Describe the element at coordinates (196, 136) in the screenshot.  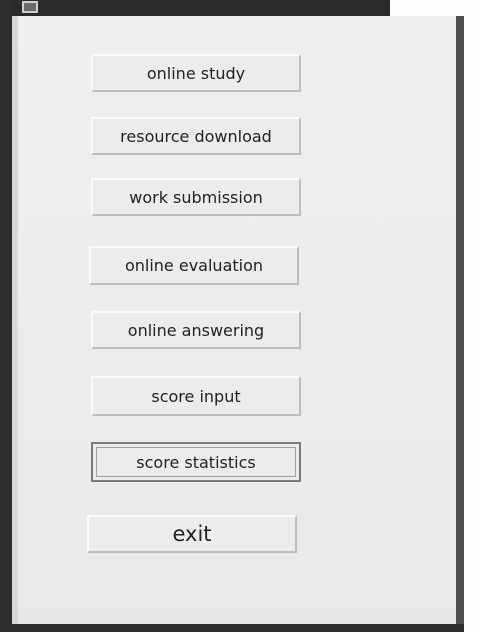
I see `resource-download-button: resource download` at that location.